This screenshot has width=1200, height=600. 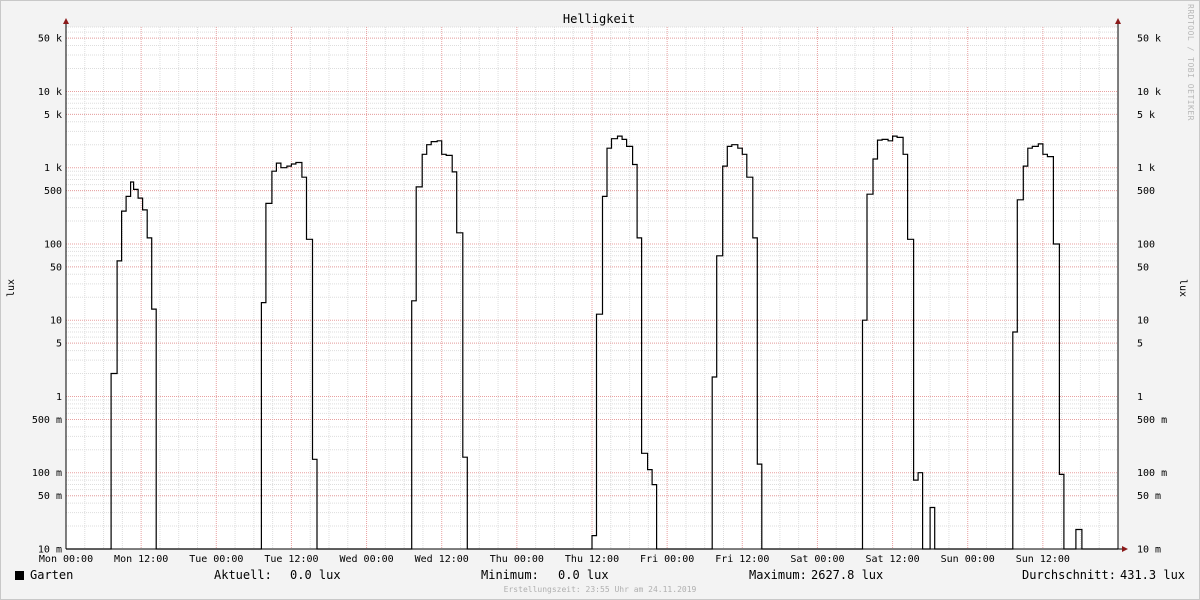 What do you see at coordinates (47, 473) in the screenshot?
I see `y-tick-label-left: 100 m` at bounding box center [47, 473].